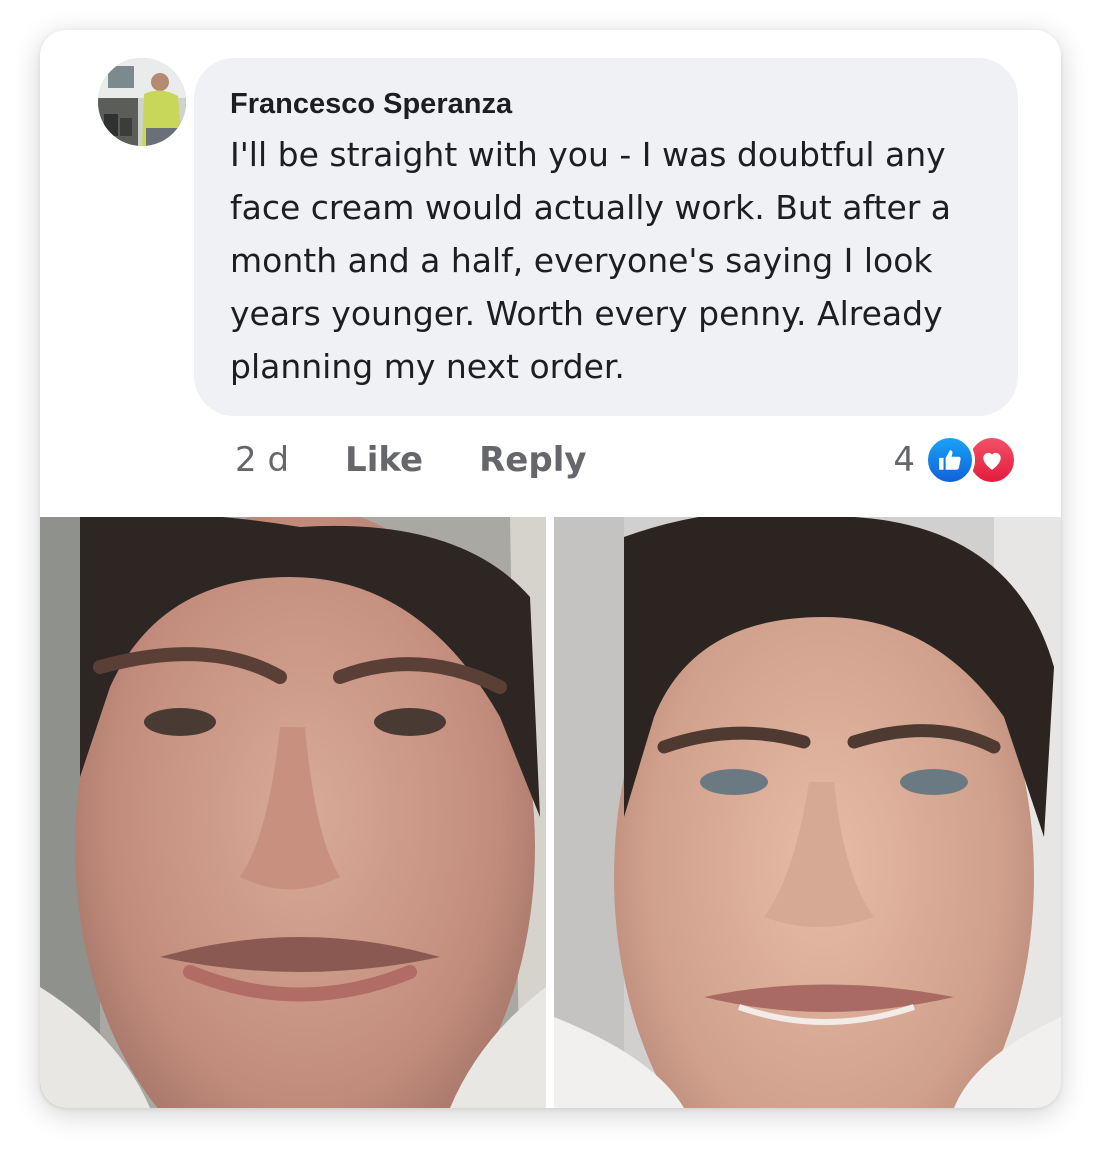 This screenshot has width=1102, height=1160. Describe the element at coordinates (950, 460) in the screenshot. I see `like-icon` at that location.